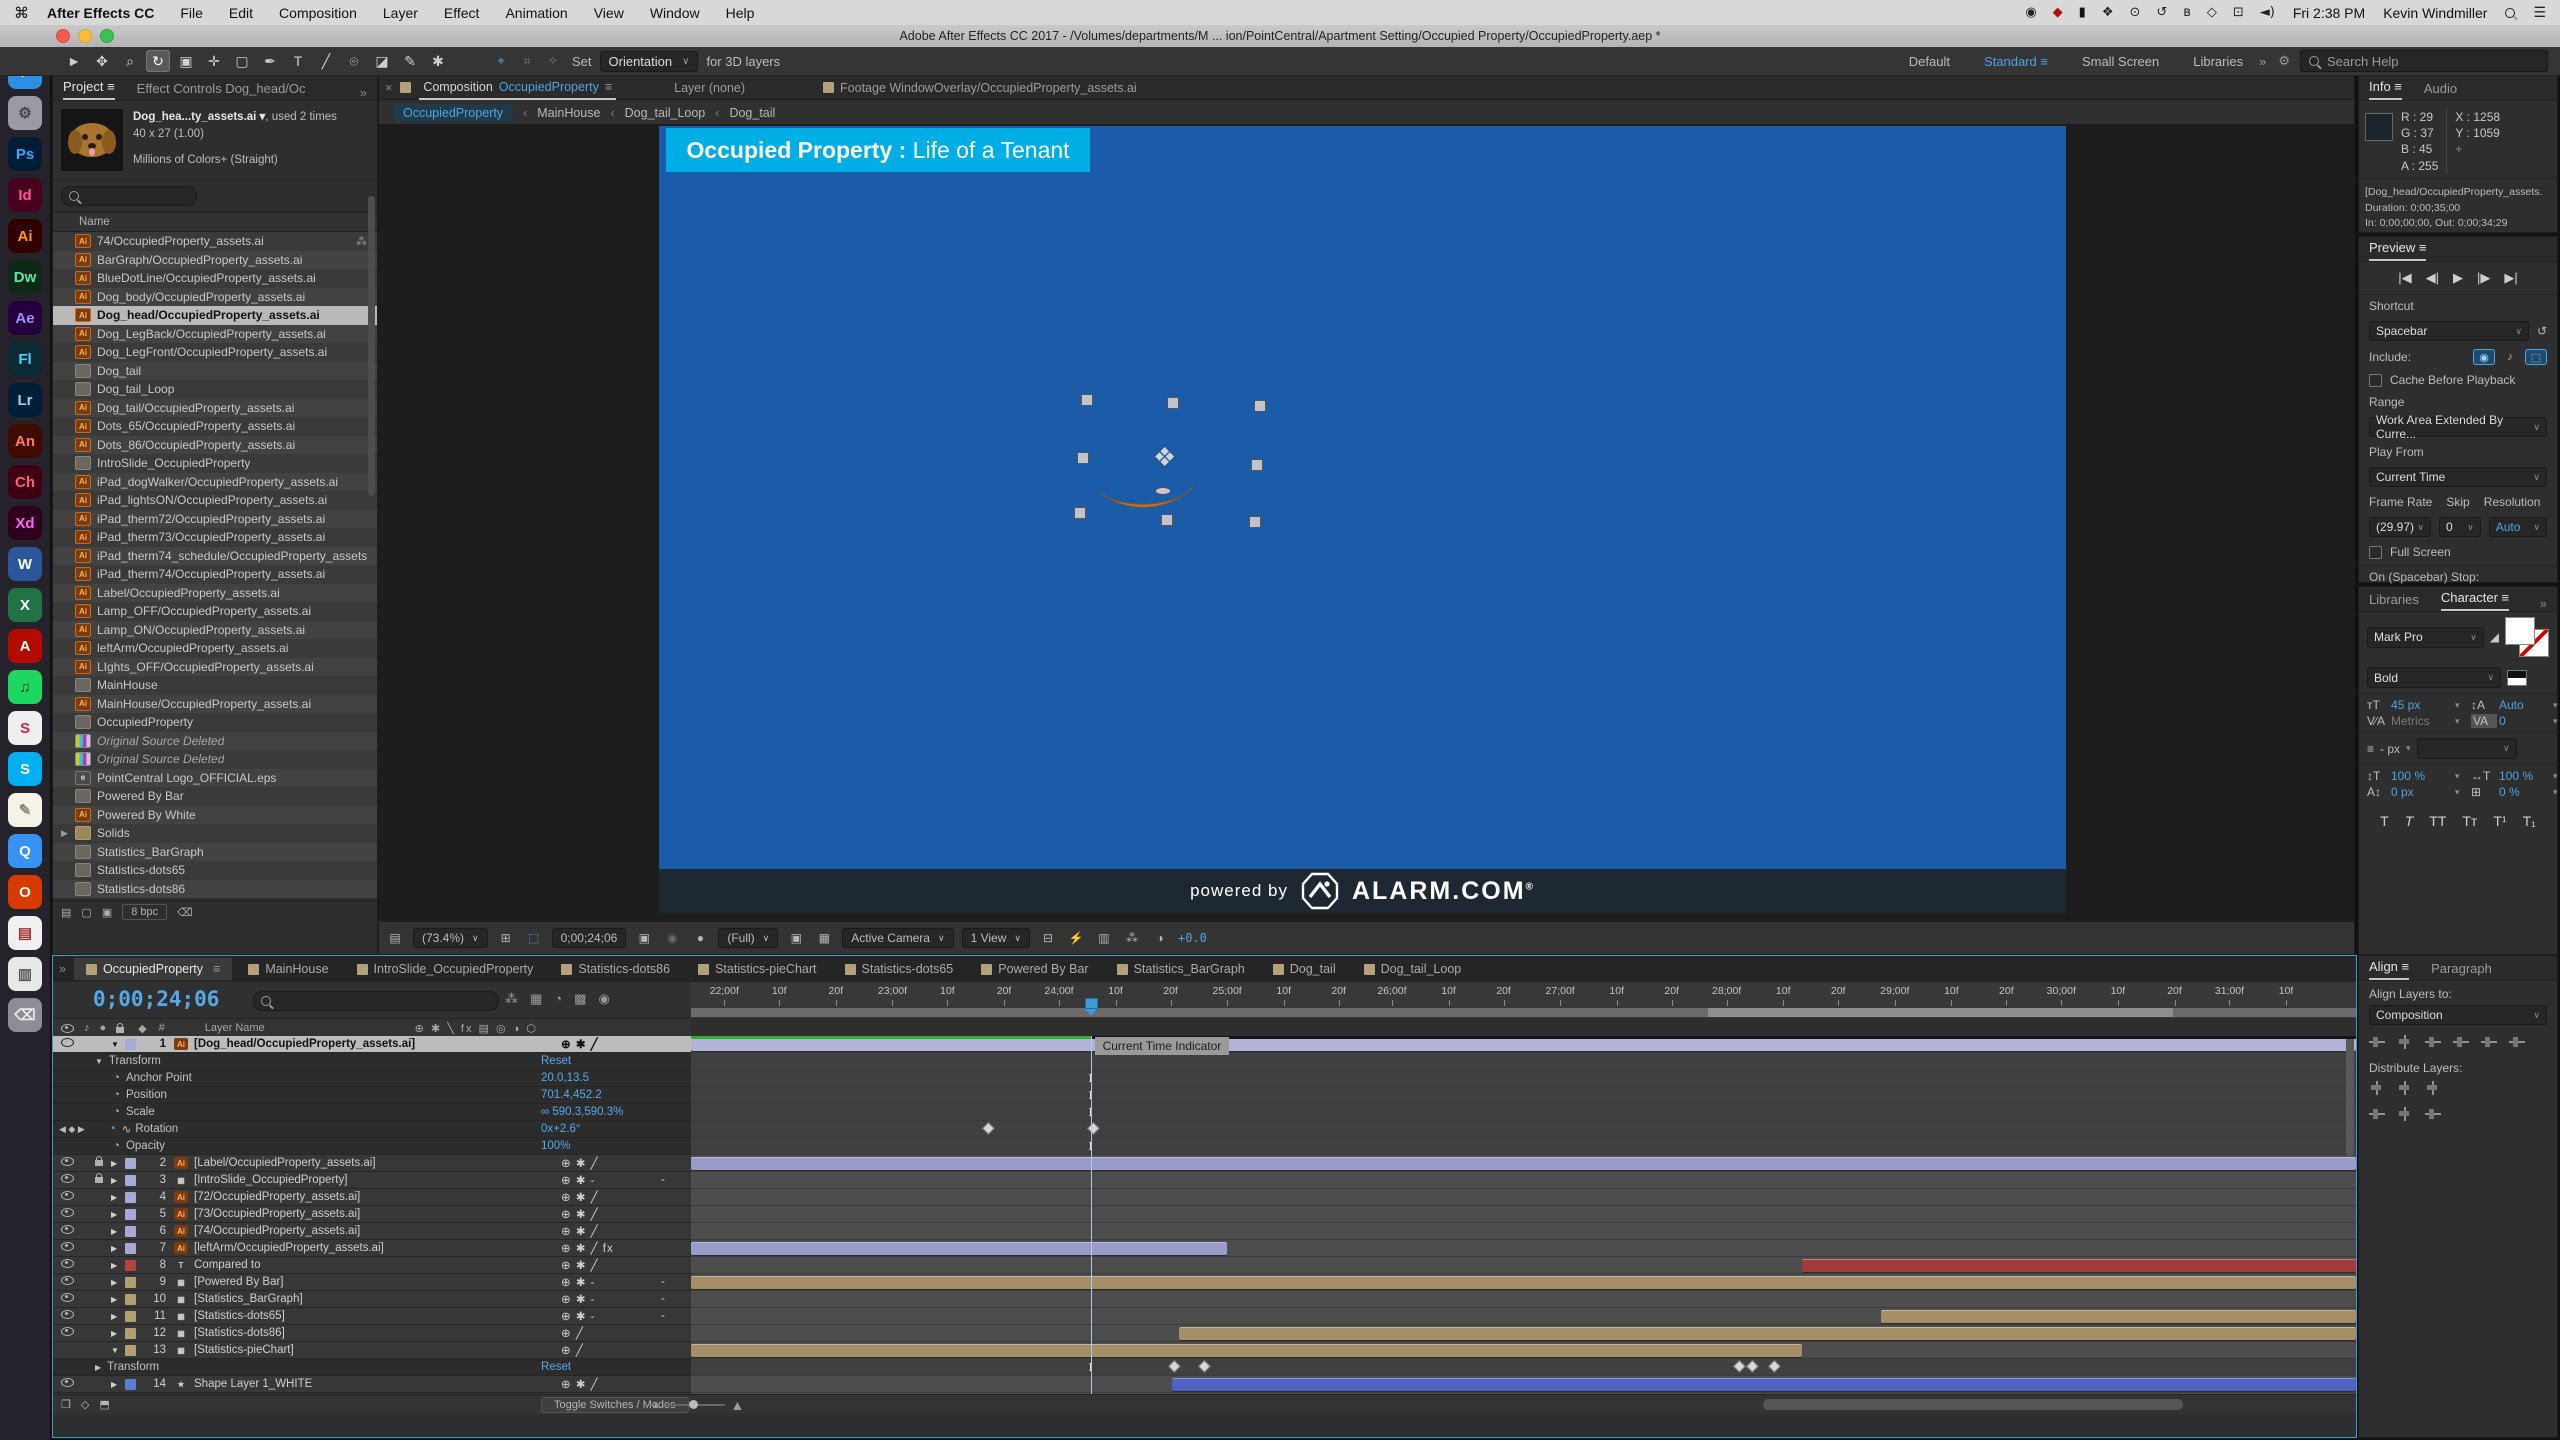 This screenshot has width=2560, height=1440. I want to click on dock-slack-icon: S, so click(25, 728).